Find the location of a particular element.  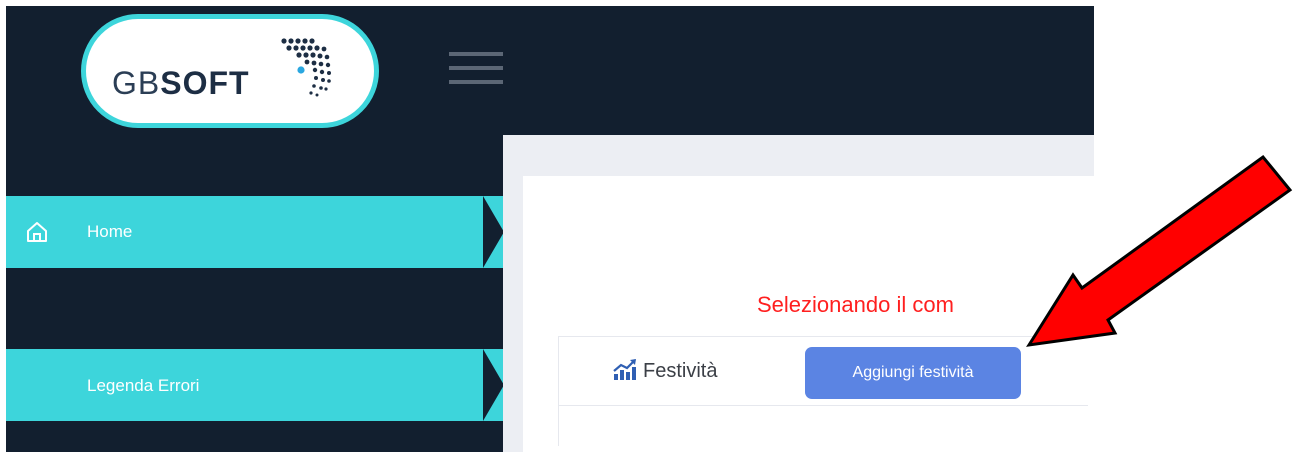

logo-text-soft: SOFT is located at coordinates (205, 83).